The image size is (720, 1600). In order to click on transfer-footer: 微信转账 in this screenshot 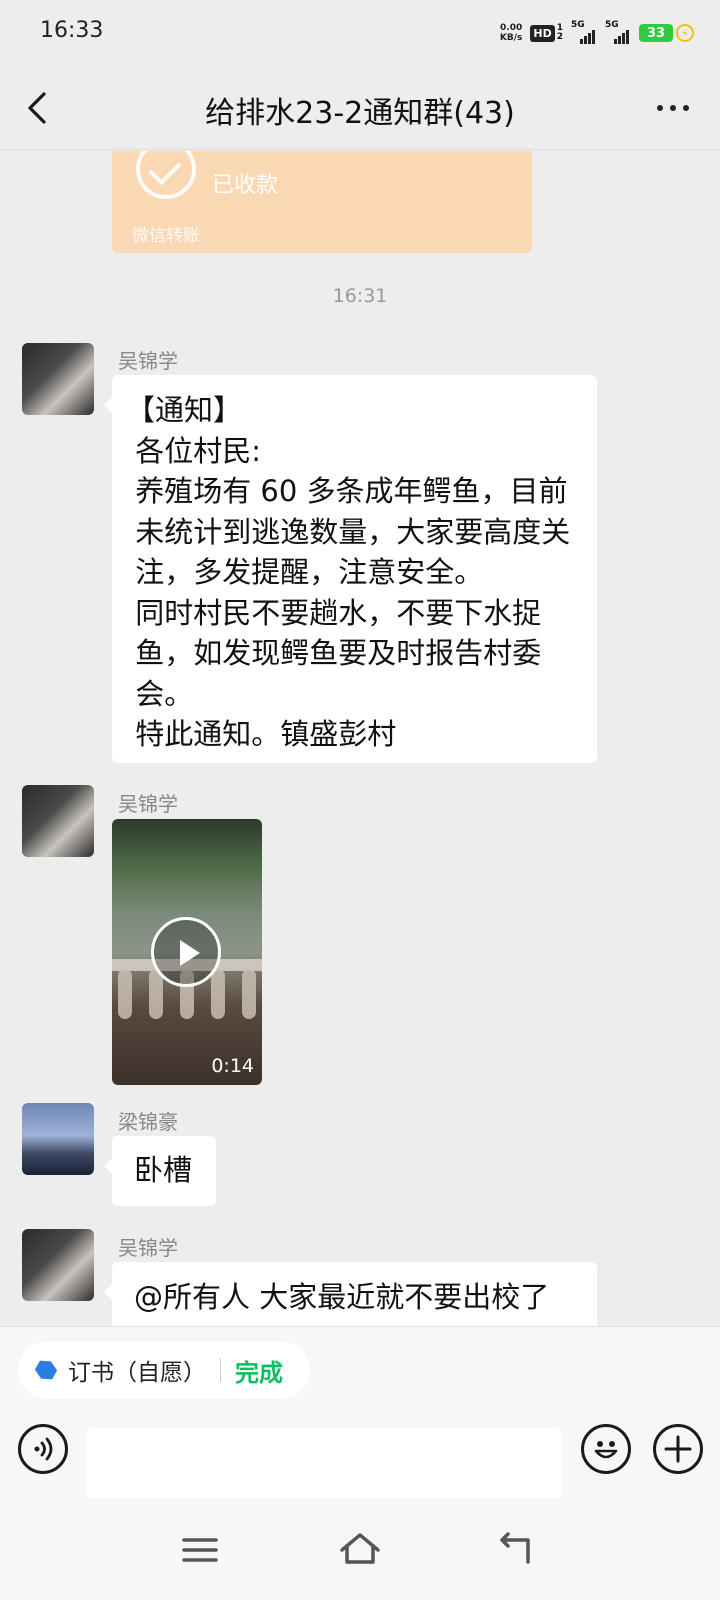, I will do `click(166, 236)`.